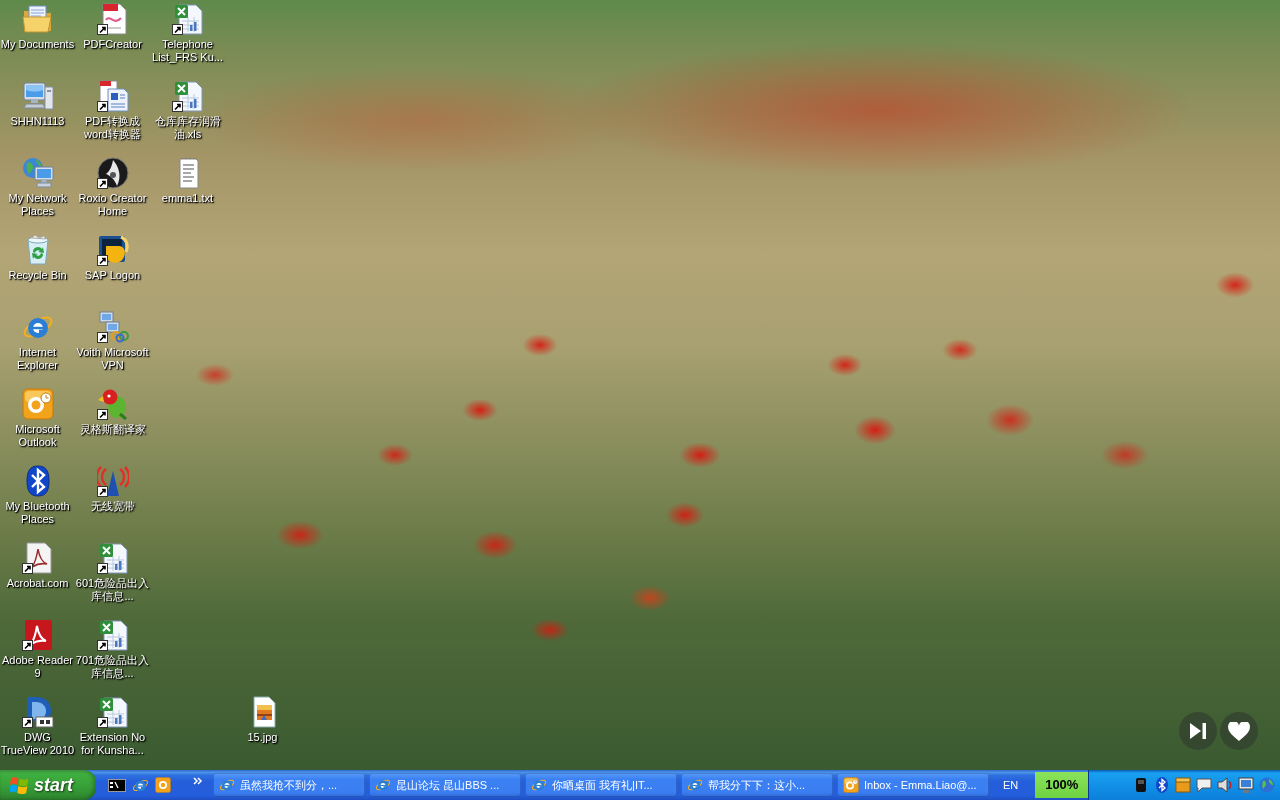 The image size is (1280, 800). Describe the element at coordinates (37, 513) in the screenshot. I see `icon-label: My Bluetooth Places` at that location.